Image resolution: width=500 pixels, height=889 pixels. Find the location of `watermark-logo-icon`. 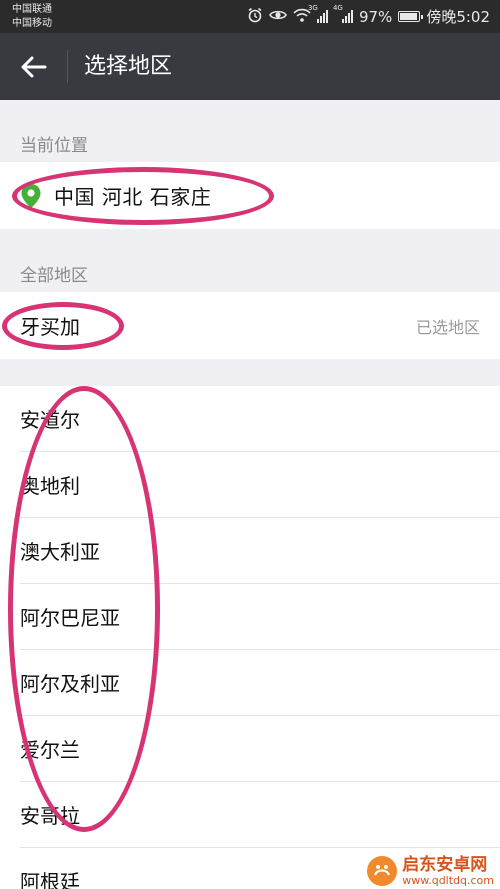

watermark-logo-icon is located at coordinates (382, 871).